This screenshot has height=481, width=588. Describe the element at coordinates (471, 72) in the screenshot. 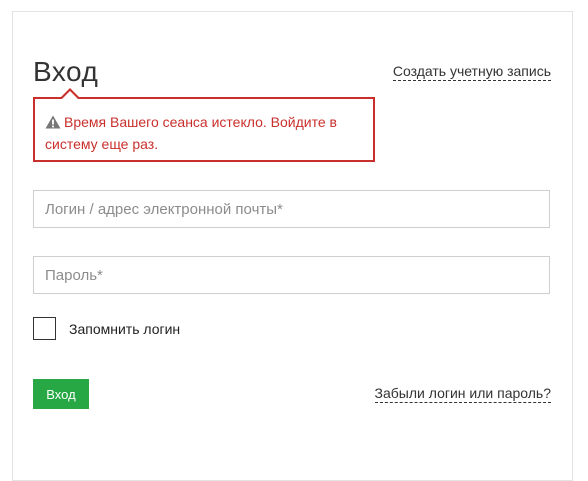

I see `create-account-link: Создать учетную запись` at that location.